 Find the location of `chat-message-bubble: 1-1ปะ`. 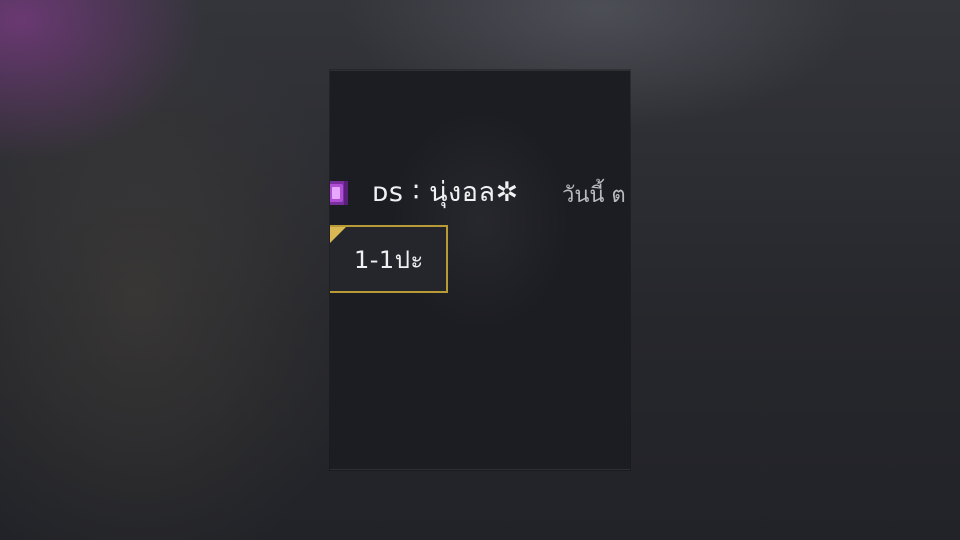

chat-message-bubble: 1-1ปะ is located at coordinates (389, 259).